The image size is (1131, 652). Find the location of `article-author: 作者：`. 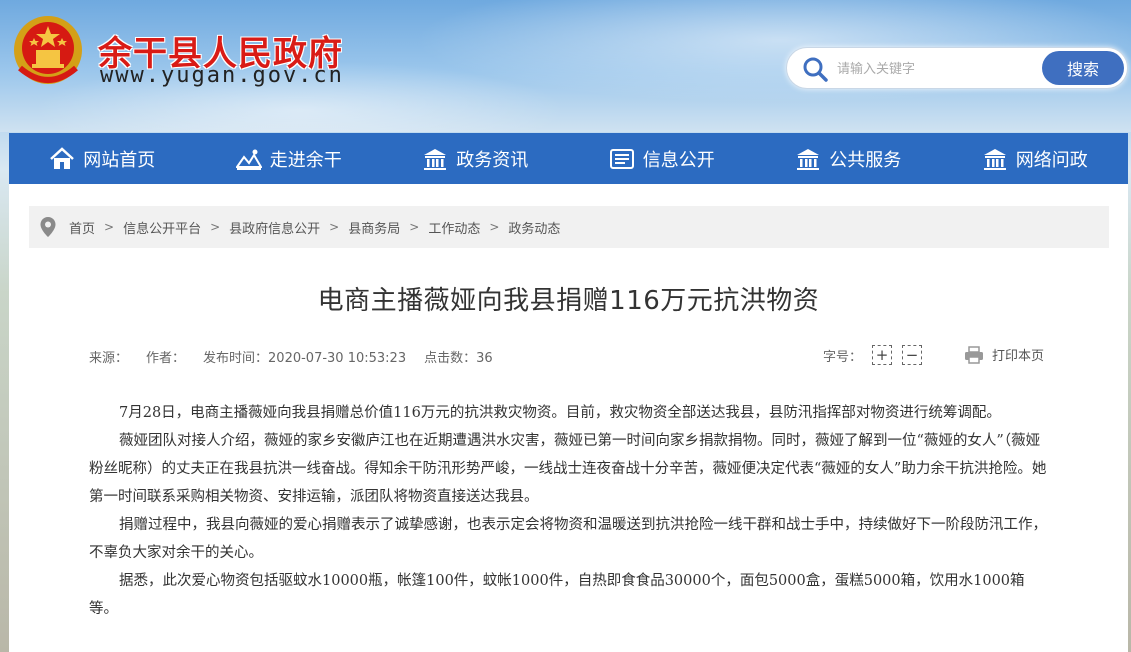

article-author: 作者： is located at coordinates (166, 358).